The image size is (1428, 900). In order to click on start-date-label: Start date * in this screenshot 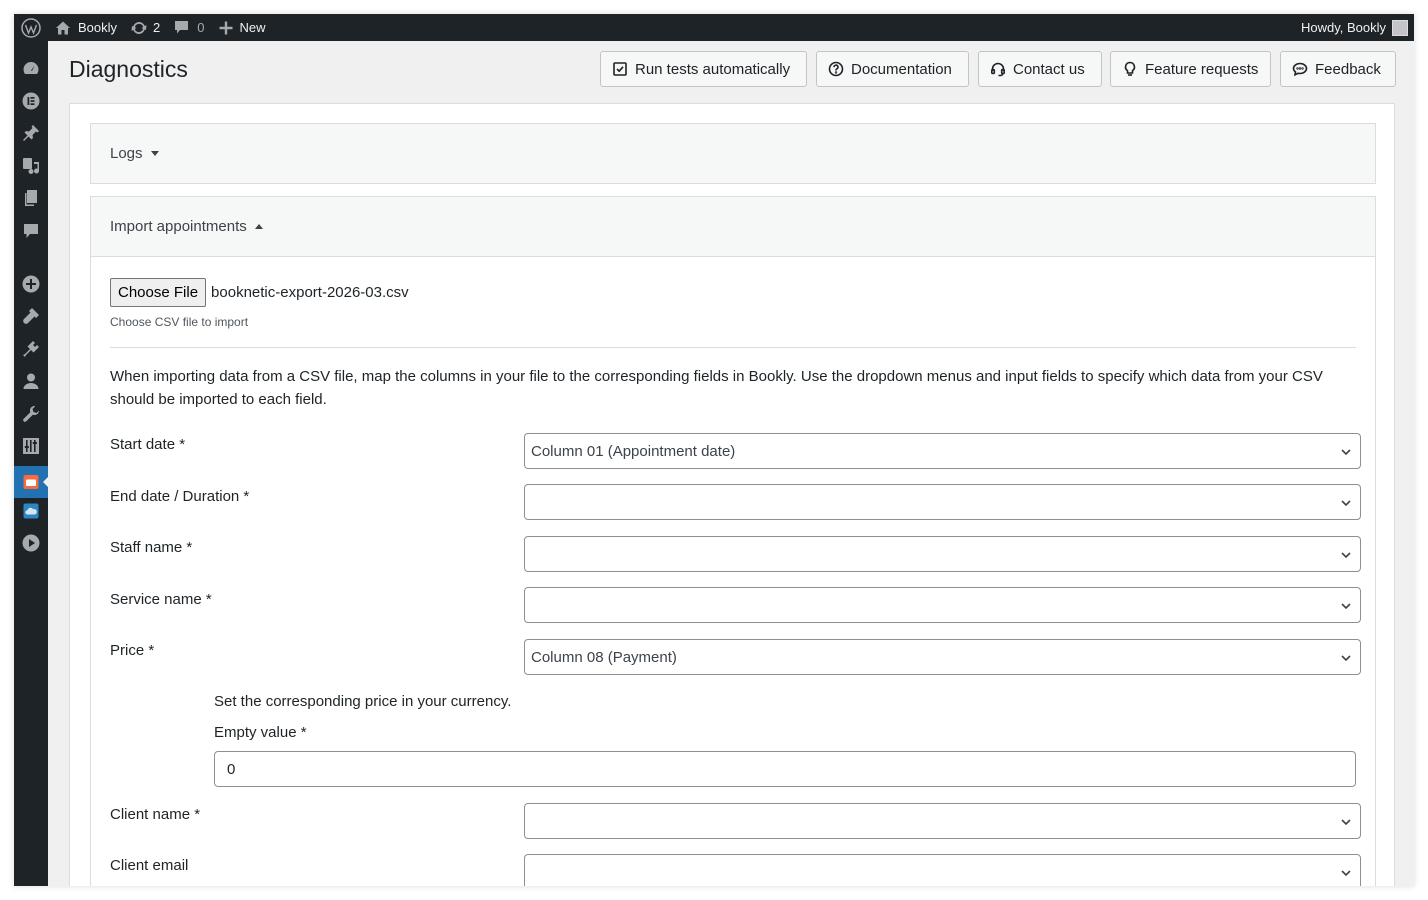, I will do `click(148, 444)`.